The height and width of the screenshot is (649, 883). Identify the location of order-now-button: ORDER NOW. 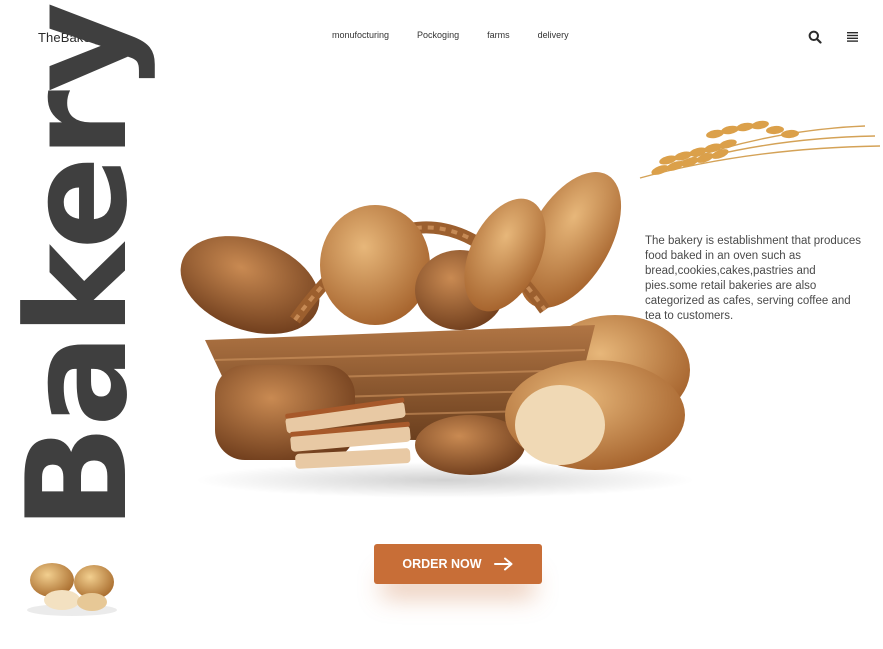
(458, 564).